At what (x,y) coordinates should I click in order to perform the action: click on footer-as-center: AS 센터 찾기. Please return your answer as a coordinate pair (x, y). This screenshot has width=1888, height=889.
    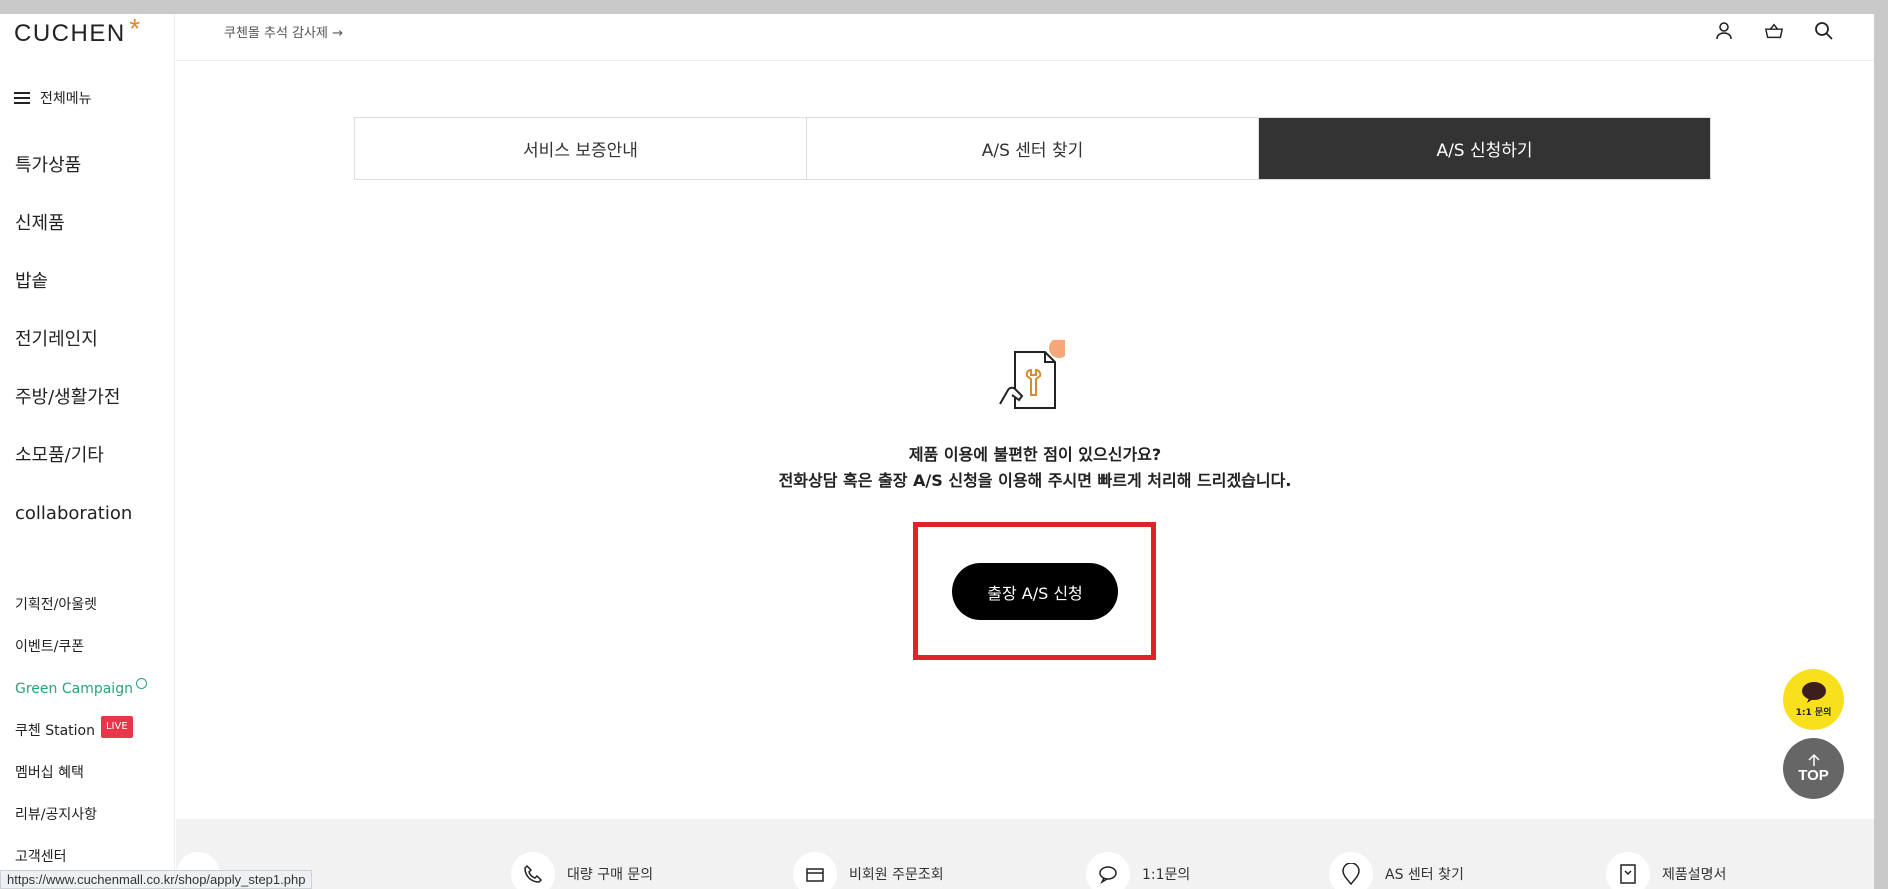
    Looking at the image, I should click on (1396, 870).